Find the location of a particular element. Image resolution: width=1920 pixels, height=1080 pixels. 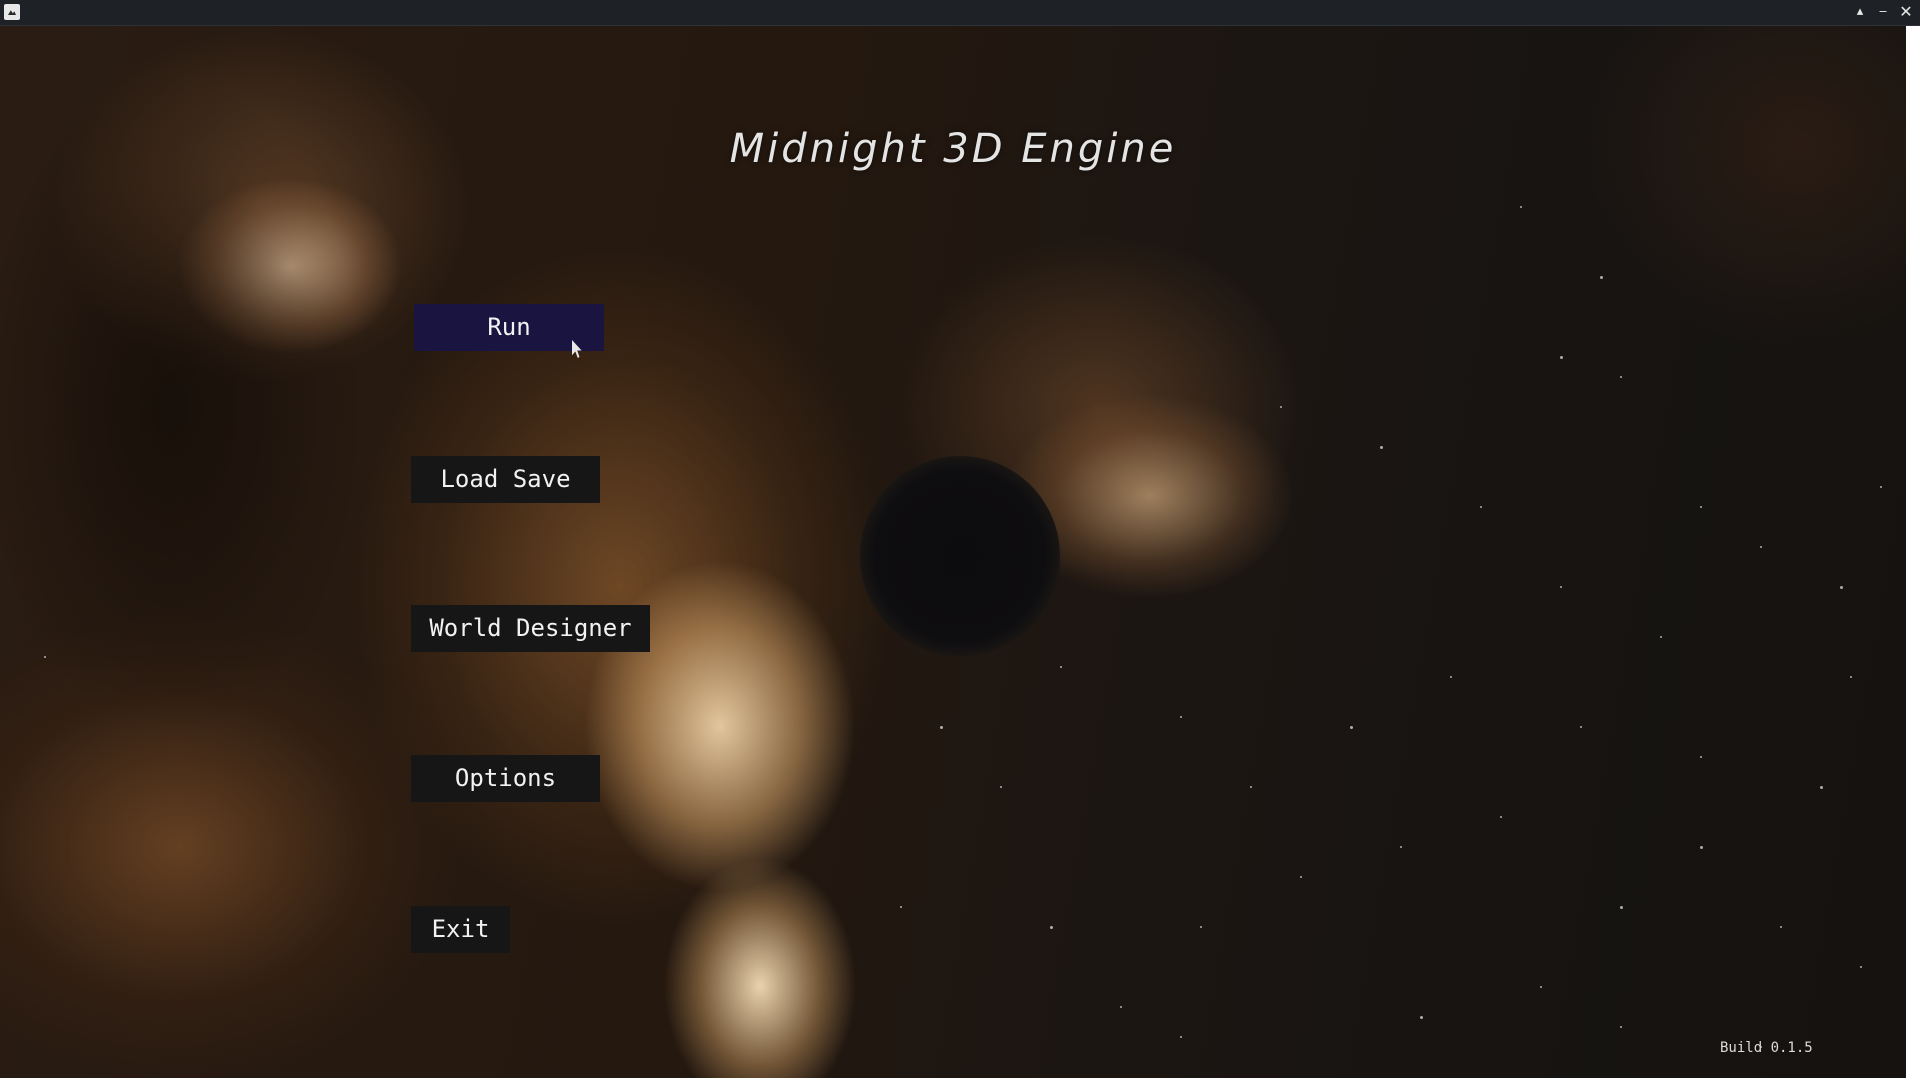

minimize-icon: ‒ is located at coordinates (1883, 12).